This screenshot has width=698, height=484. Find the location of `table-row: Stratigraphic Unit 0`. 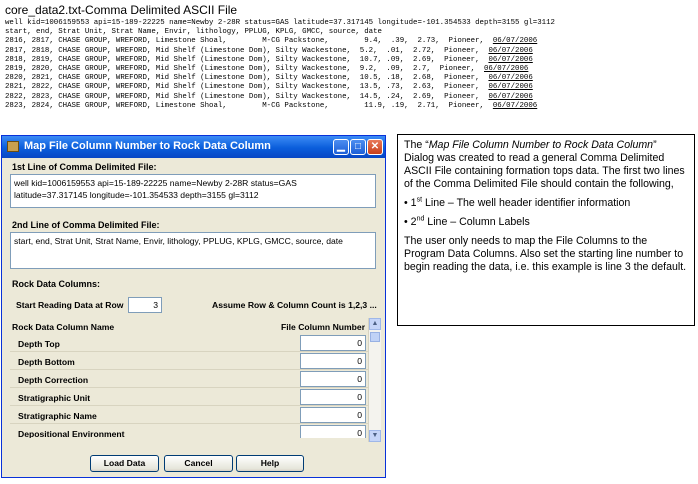

table-row: Stratigraphic Unit 0 is located at coordinates (189, 397).